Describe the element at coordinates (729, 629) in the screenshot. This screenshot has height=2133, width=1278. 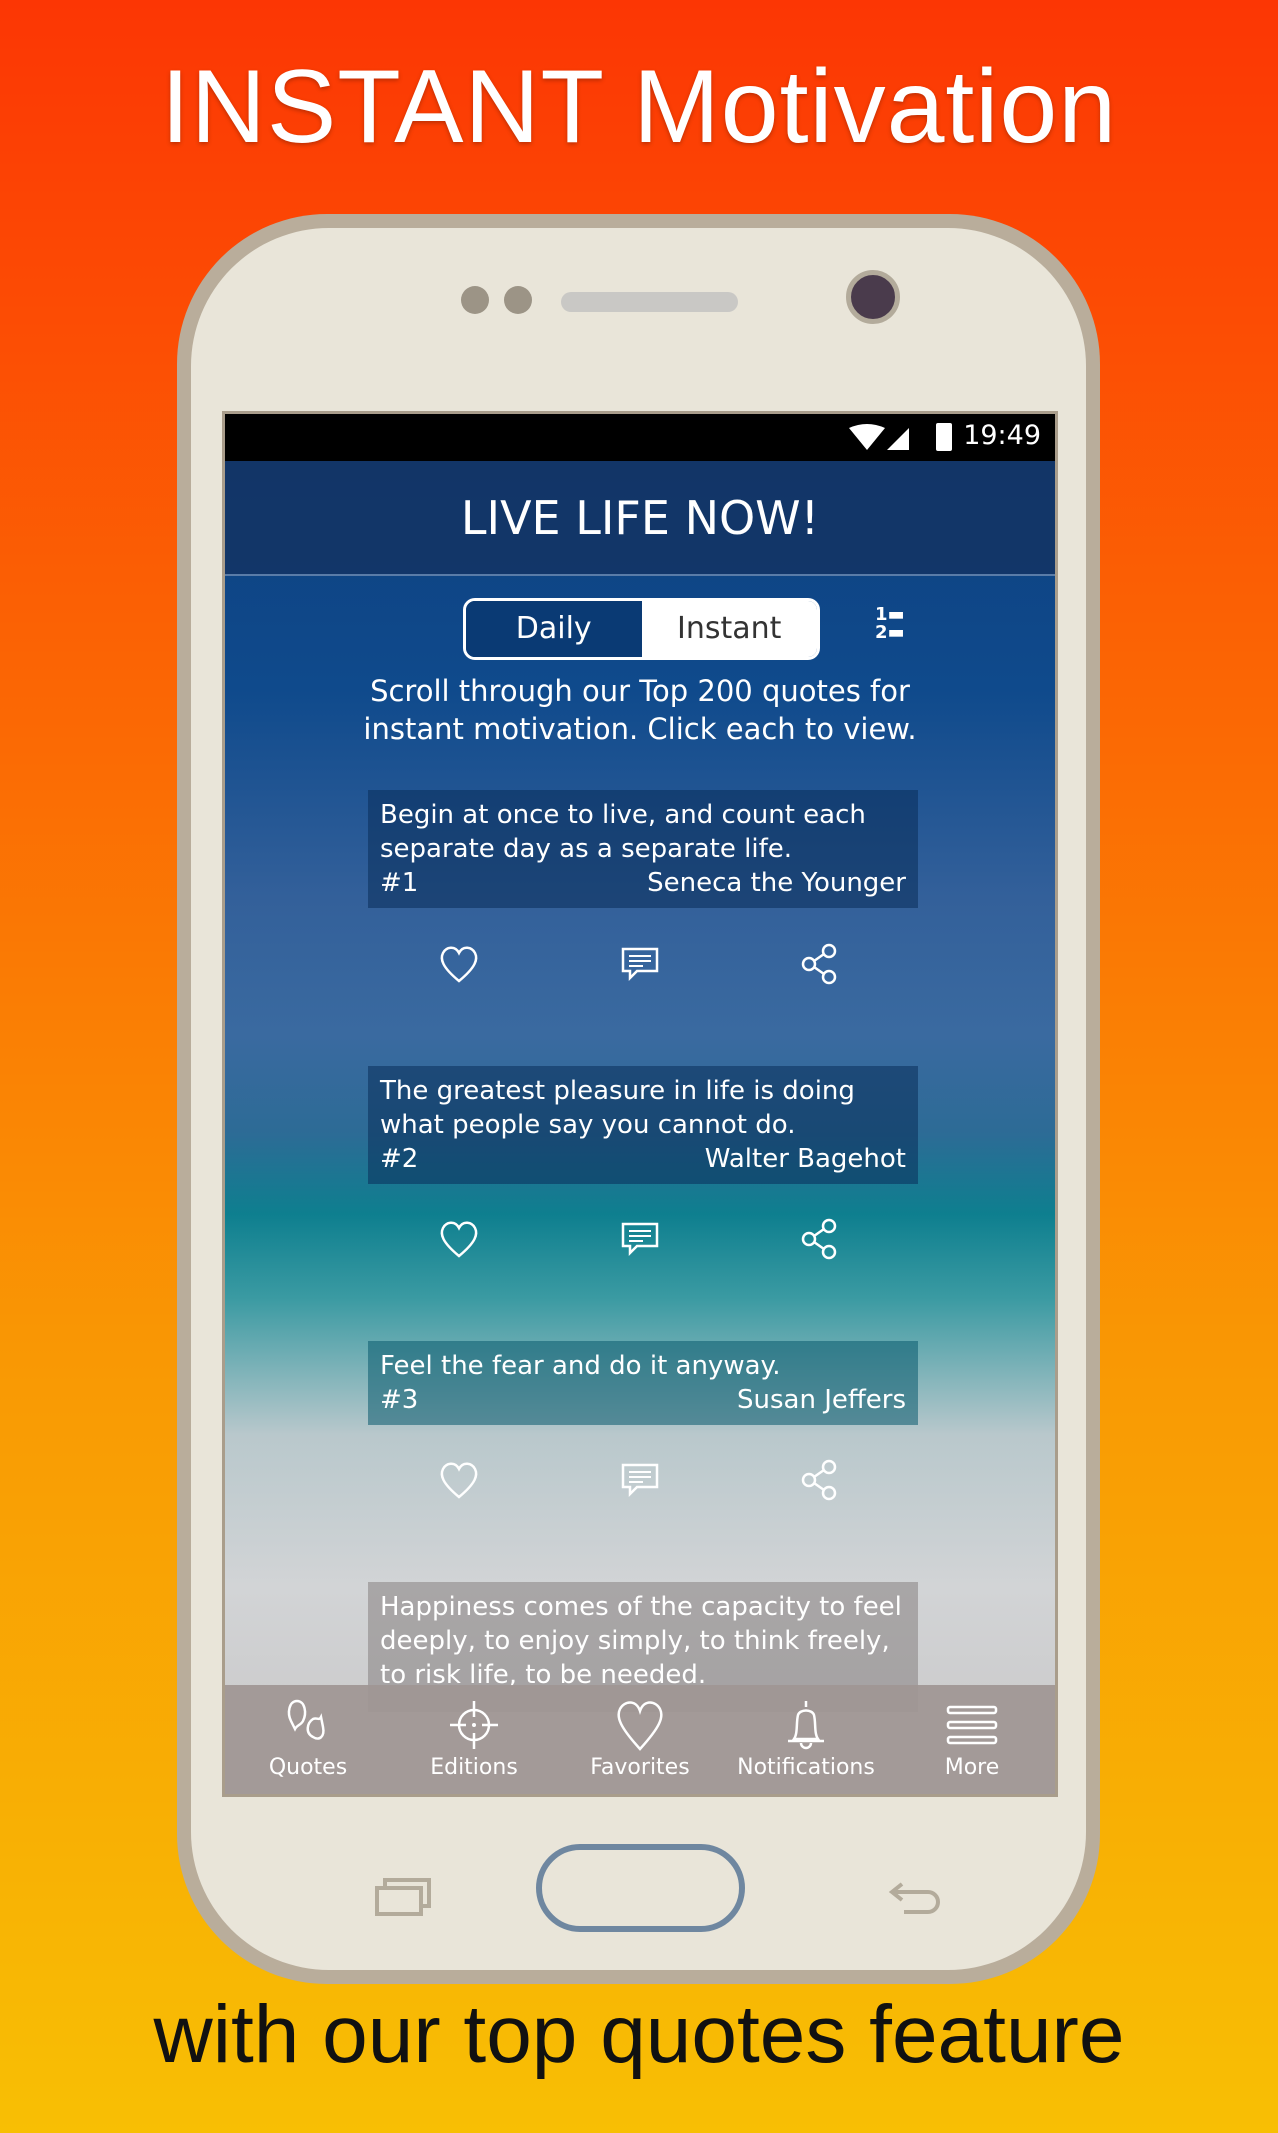
I see `tab-instant: Instant` at that location.